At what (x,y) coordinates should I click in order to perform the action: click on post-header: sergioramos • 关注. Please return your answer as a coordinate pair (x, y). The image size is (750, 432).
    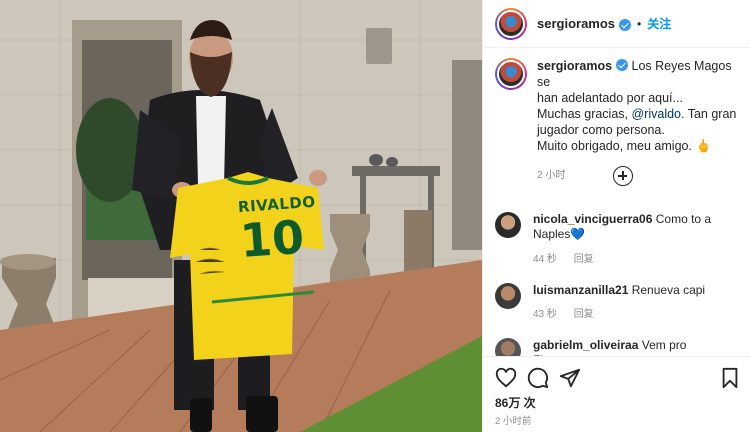
    Looking at the image, I should click on (616, 24).